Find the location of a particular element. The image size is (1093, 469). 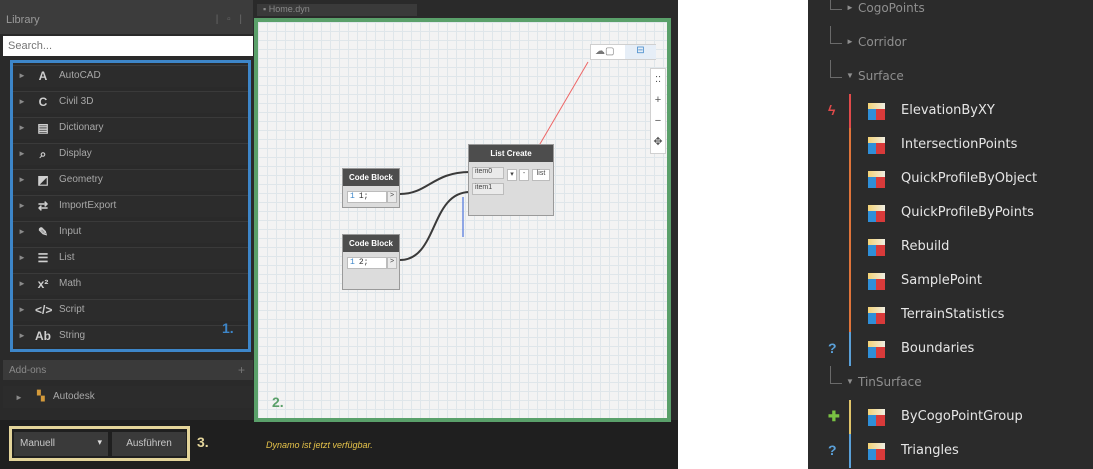

tree-node-item: QuickProfileByObject is located at coordinates (950, 179).